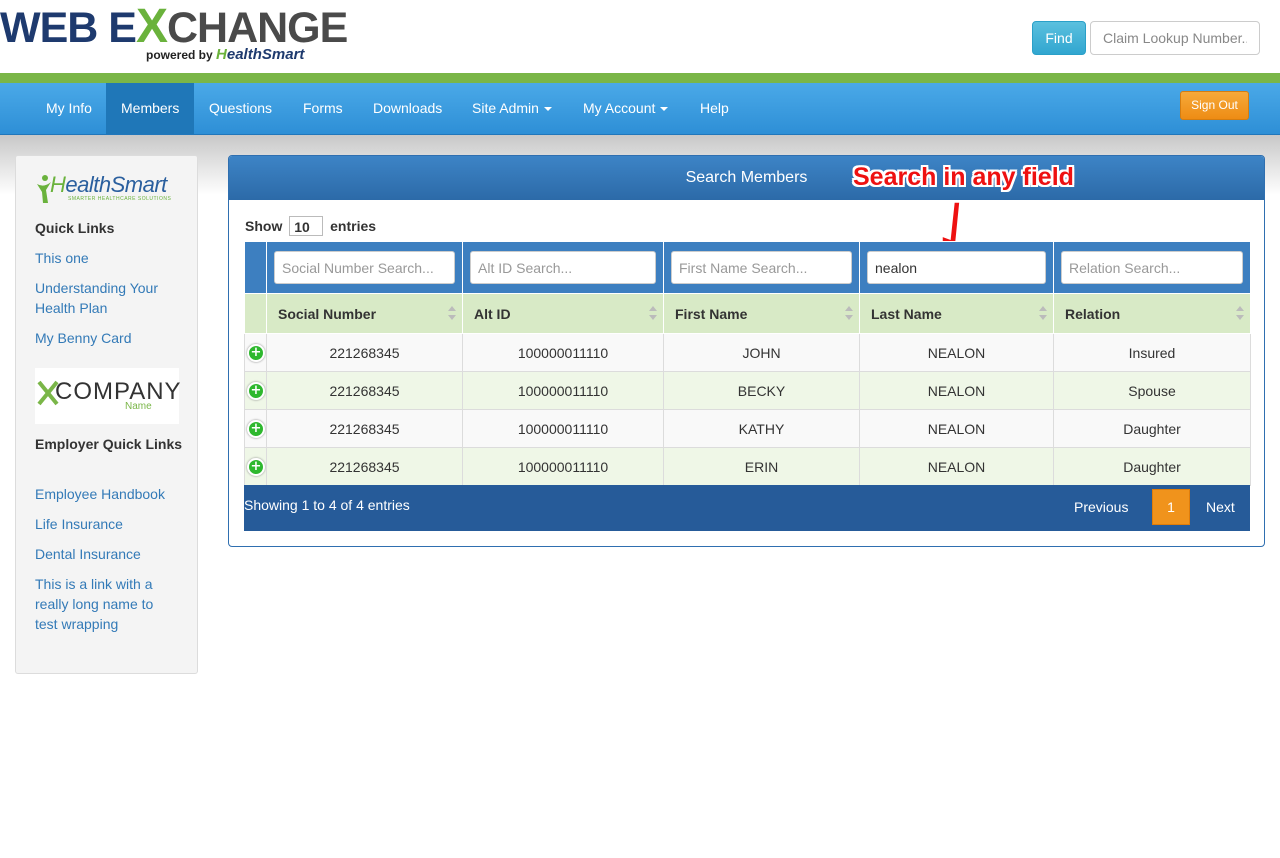  I want to click on showing-entries-info: Showing 1 to 4 of 4 entries, so click(327, 505).